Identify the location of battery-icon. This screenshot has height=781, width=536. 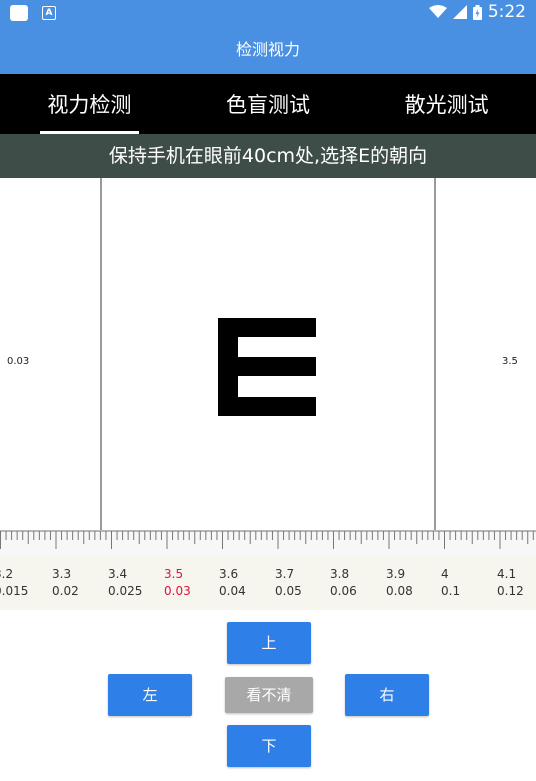
(477, 12).